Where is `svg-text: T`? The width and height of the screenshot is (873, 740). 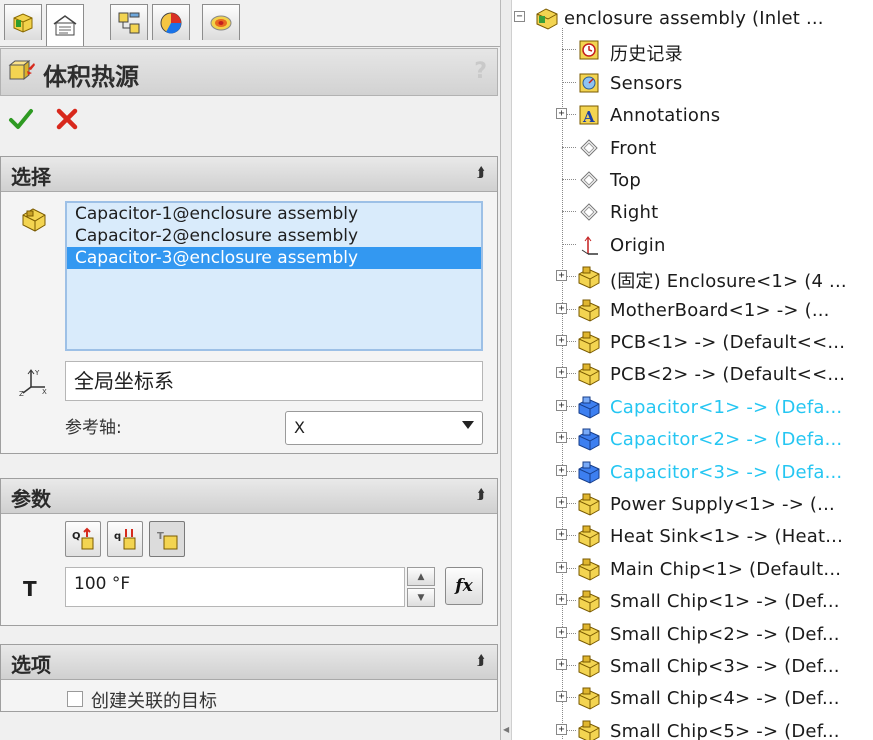 svg-text: T is located at coordinates (160, 536).